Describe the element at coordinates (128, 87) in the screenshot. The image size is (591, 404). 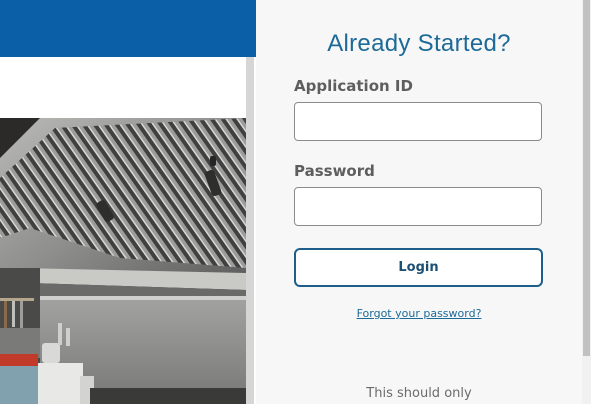
I see `header-white-band` at that location.